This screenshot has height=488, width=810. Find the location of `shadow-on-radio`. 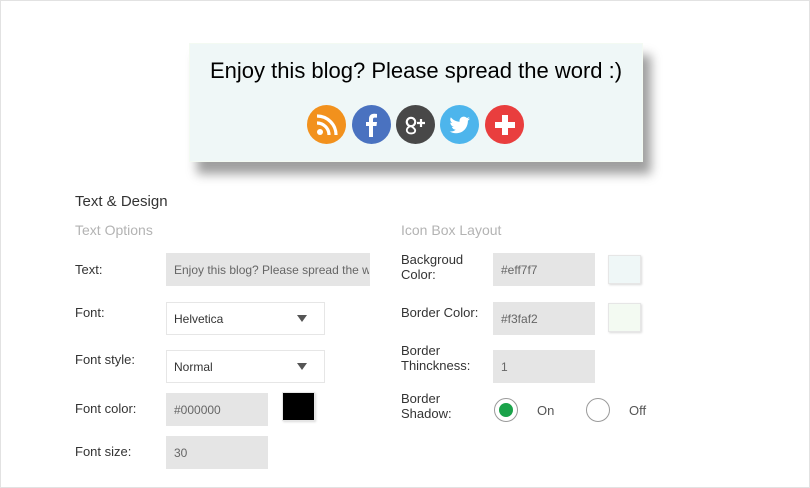

shadow-on-radio is located at coordinates (506, 410).